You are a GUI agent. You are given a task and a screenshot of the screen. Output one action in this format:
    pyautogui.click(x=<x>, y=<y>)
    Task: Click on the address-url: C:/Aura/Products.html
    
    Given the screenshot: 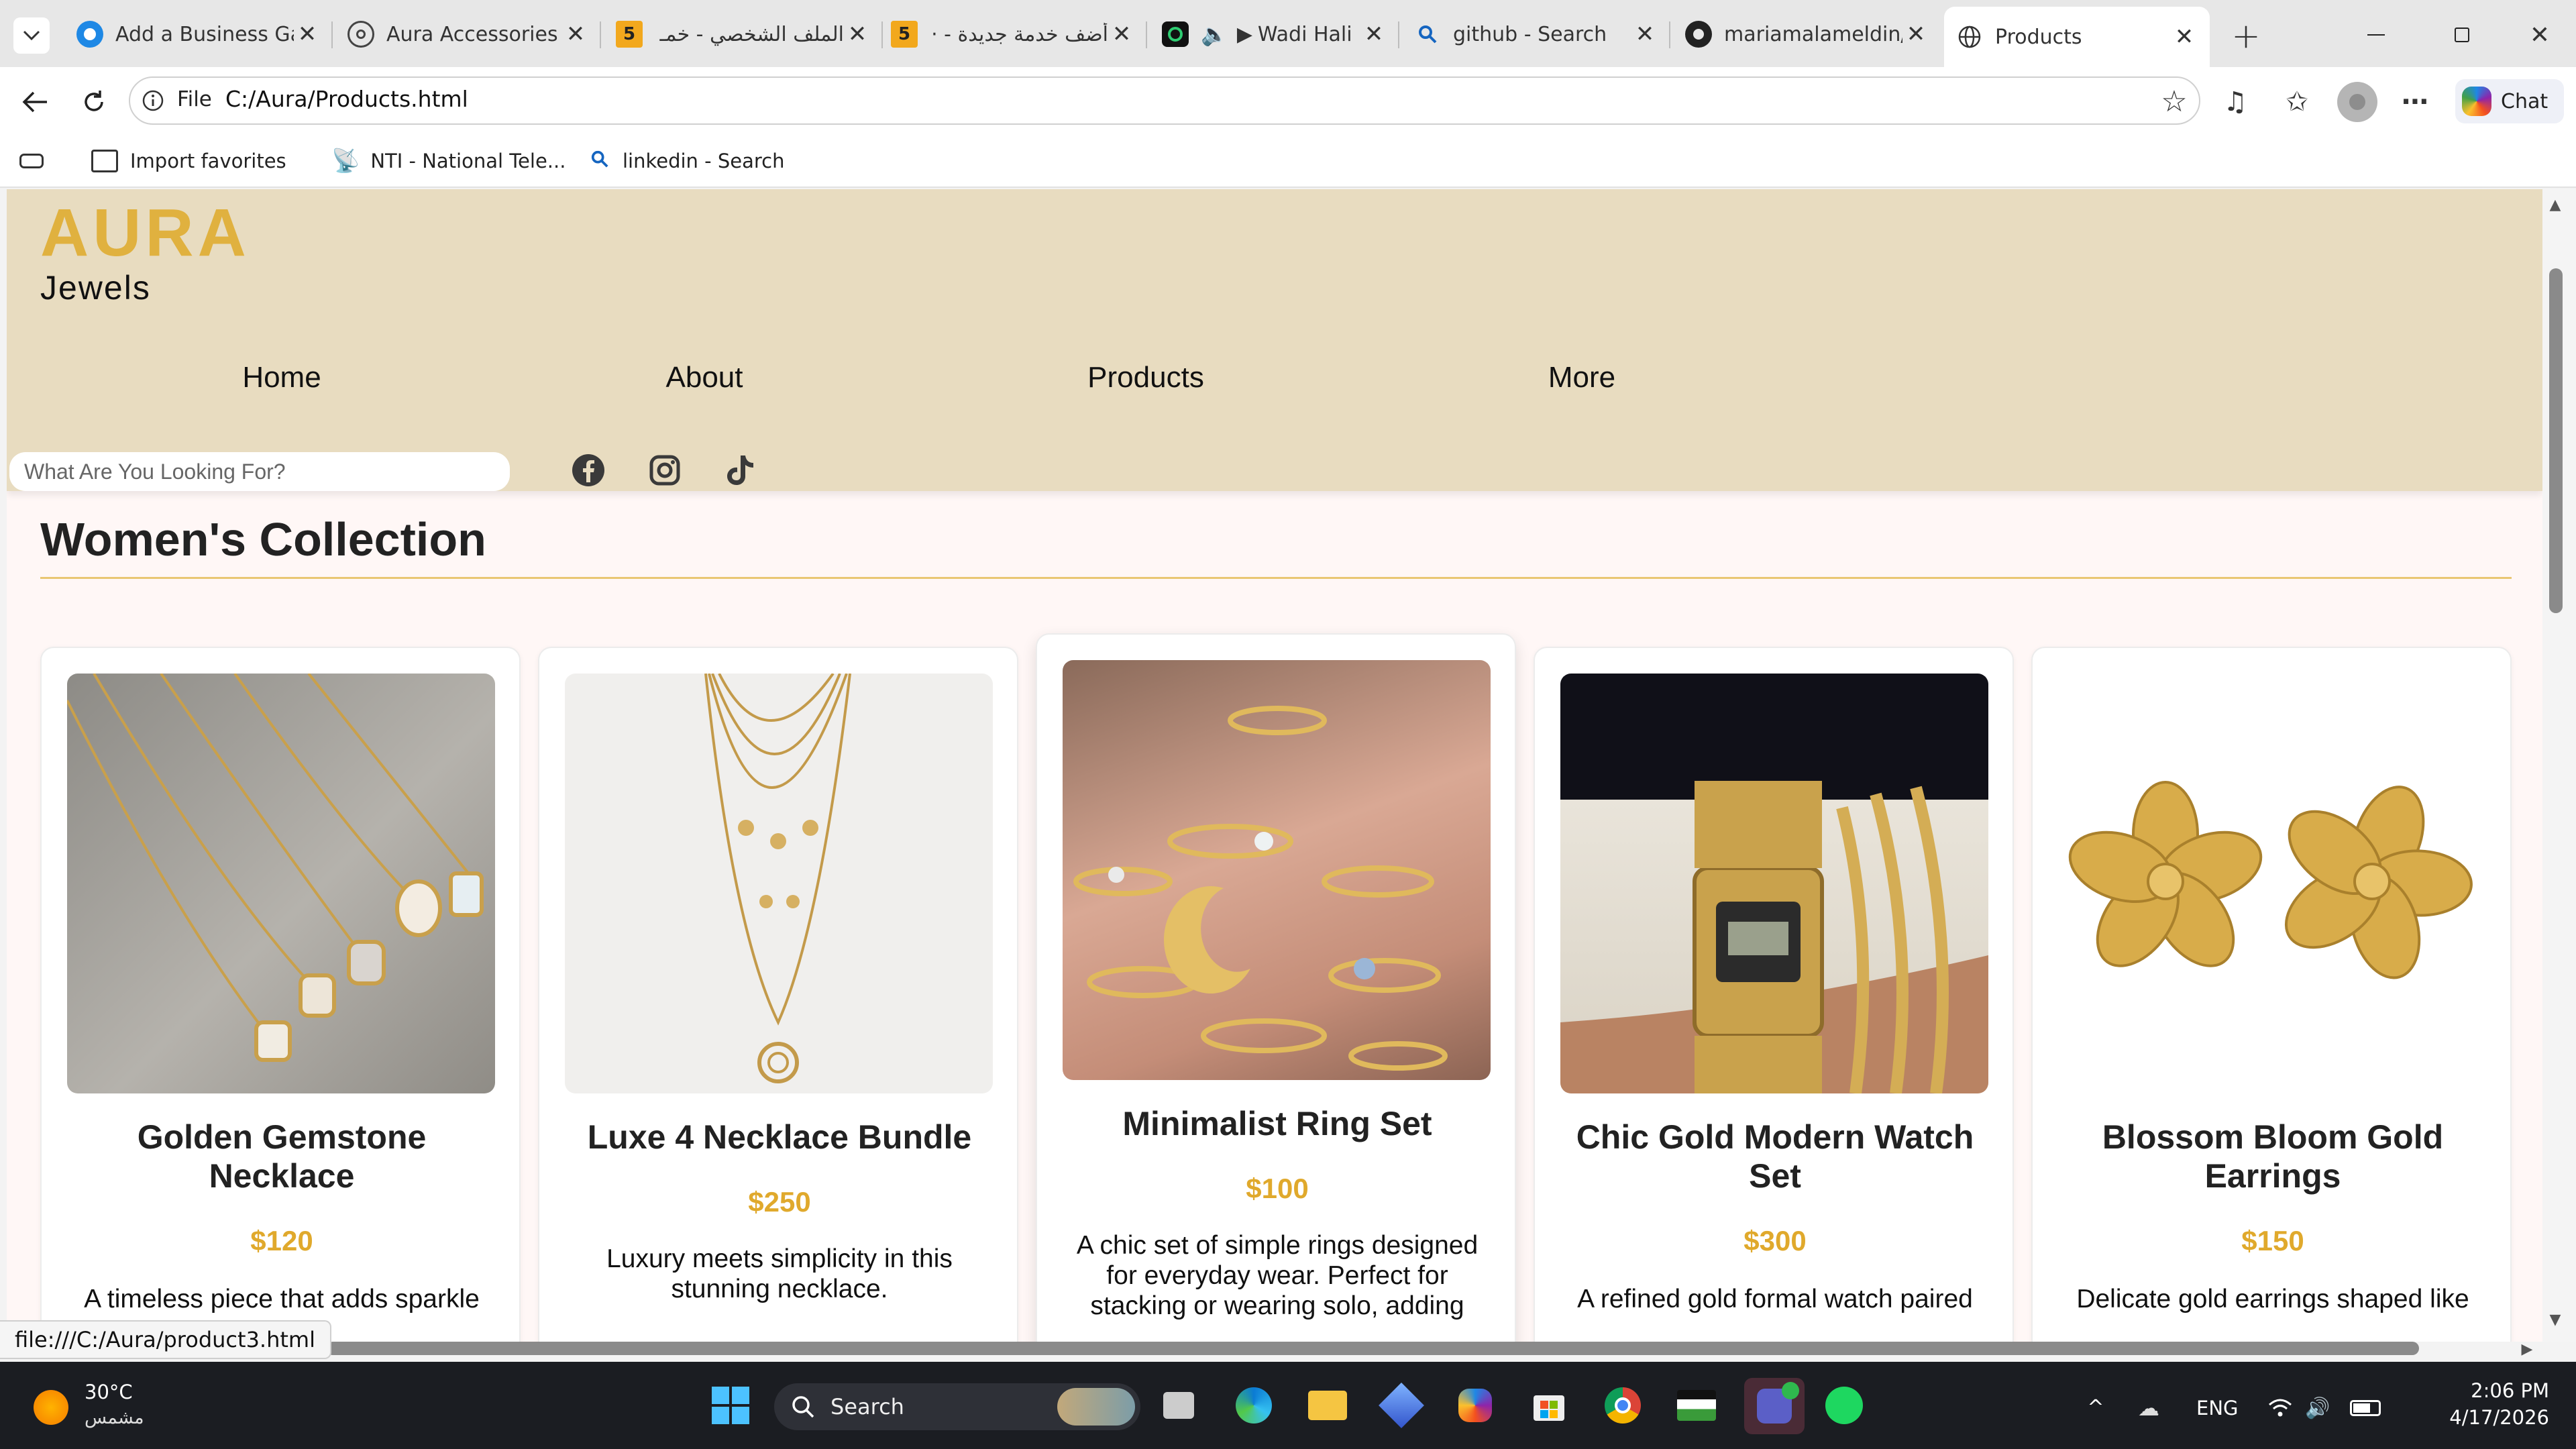 What is the action you would take?
    pyautogui.click(x=346, y=99)
    